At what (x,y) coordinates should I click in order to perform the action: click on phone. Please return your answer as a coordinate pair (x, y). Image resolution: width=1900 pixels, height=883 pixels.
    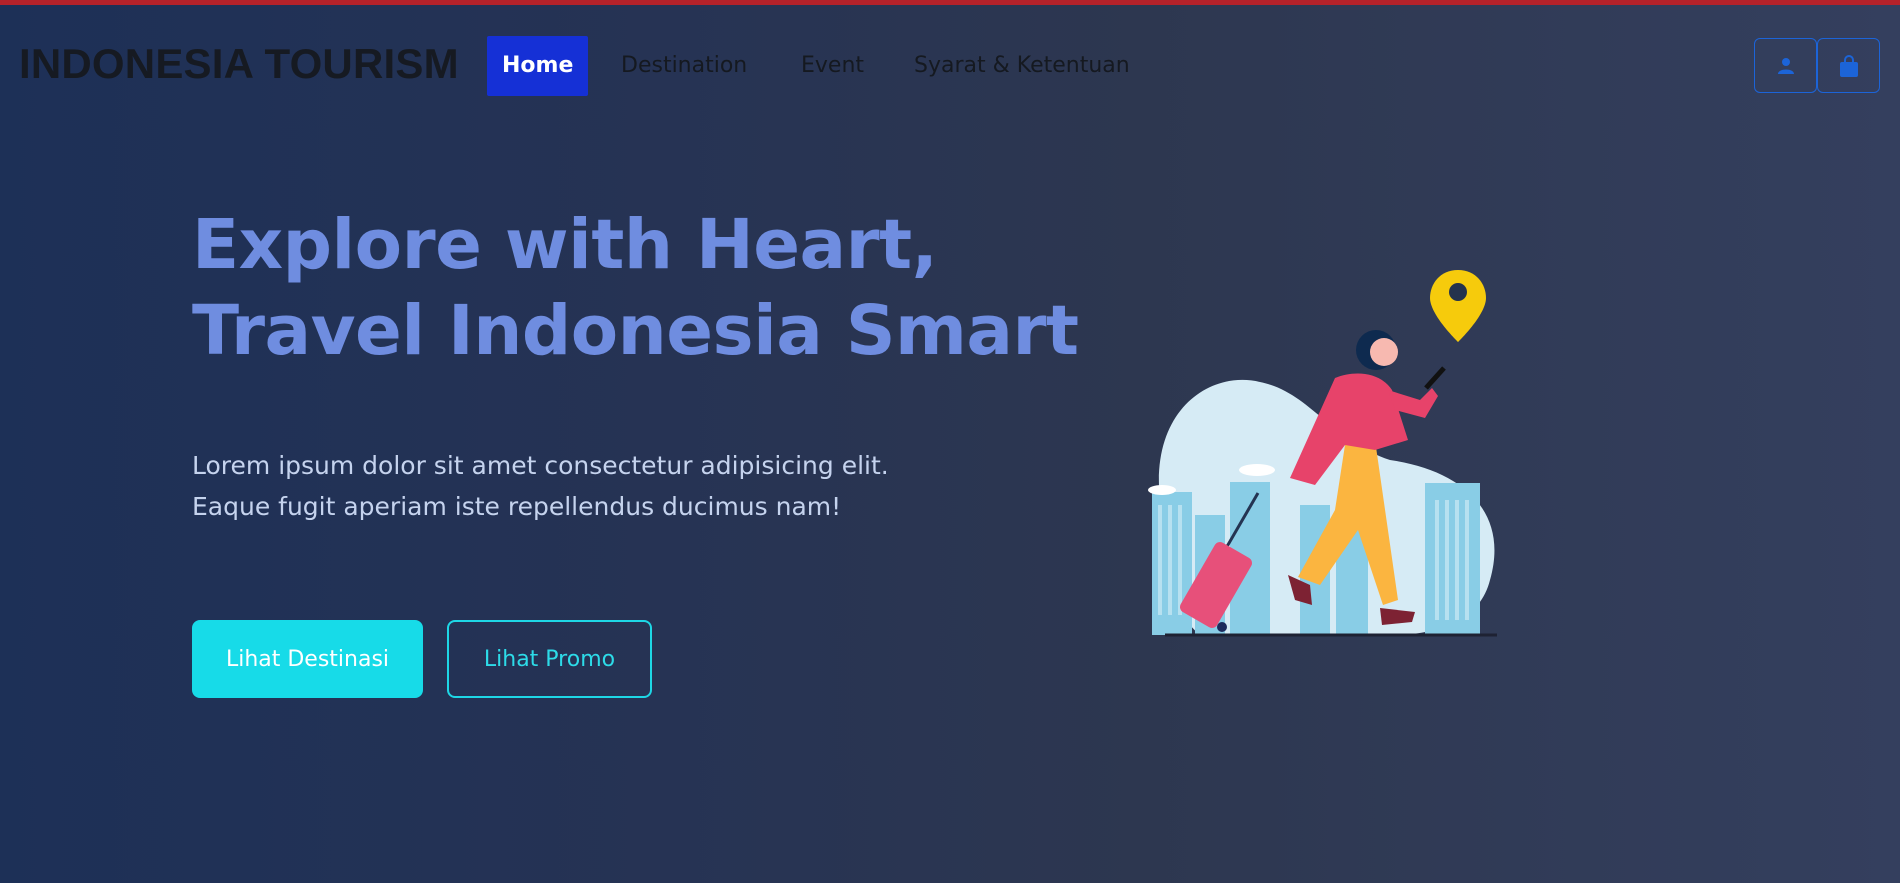
    Looking at the image, I should click on (1435, 378).